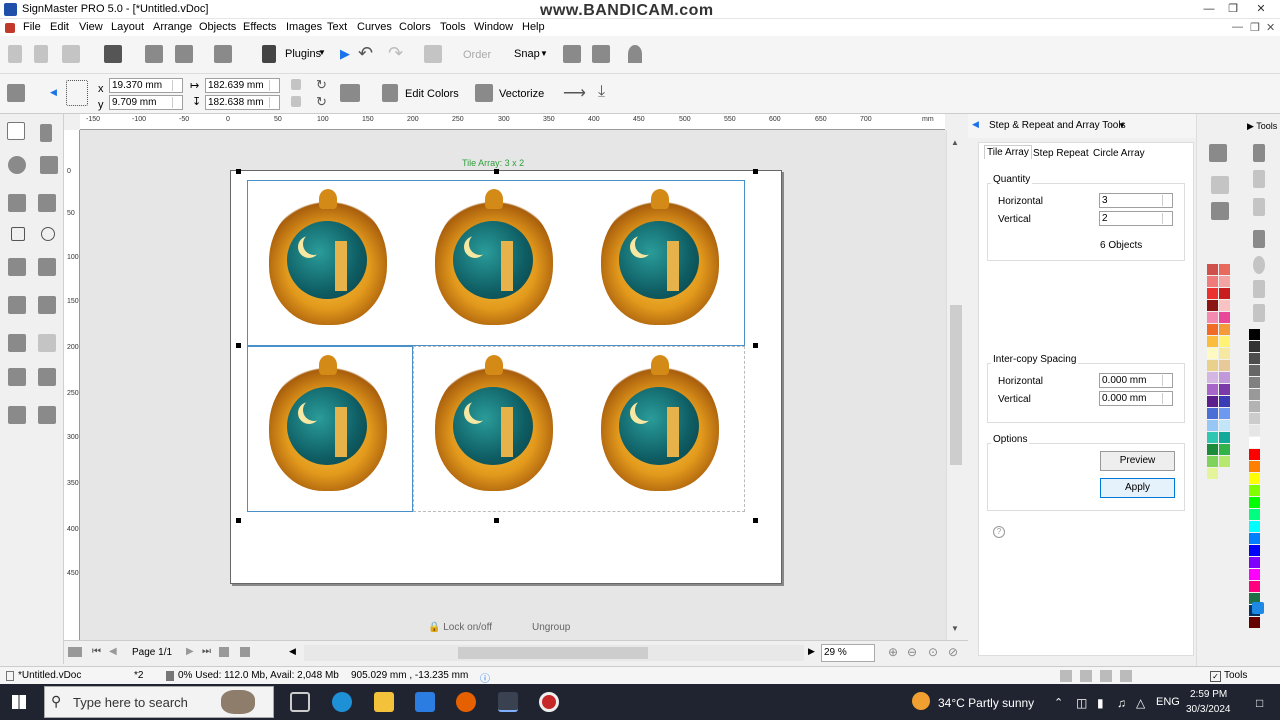  Describe the element at coordinates (217, 27) in the screenshot. I see `menu-objects: Objects` at that location.